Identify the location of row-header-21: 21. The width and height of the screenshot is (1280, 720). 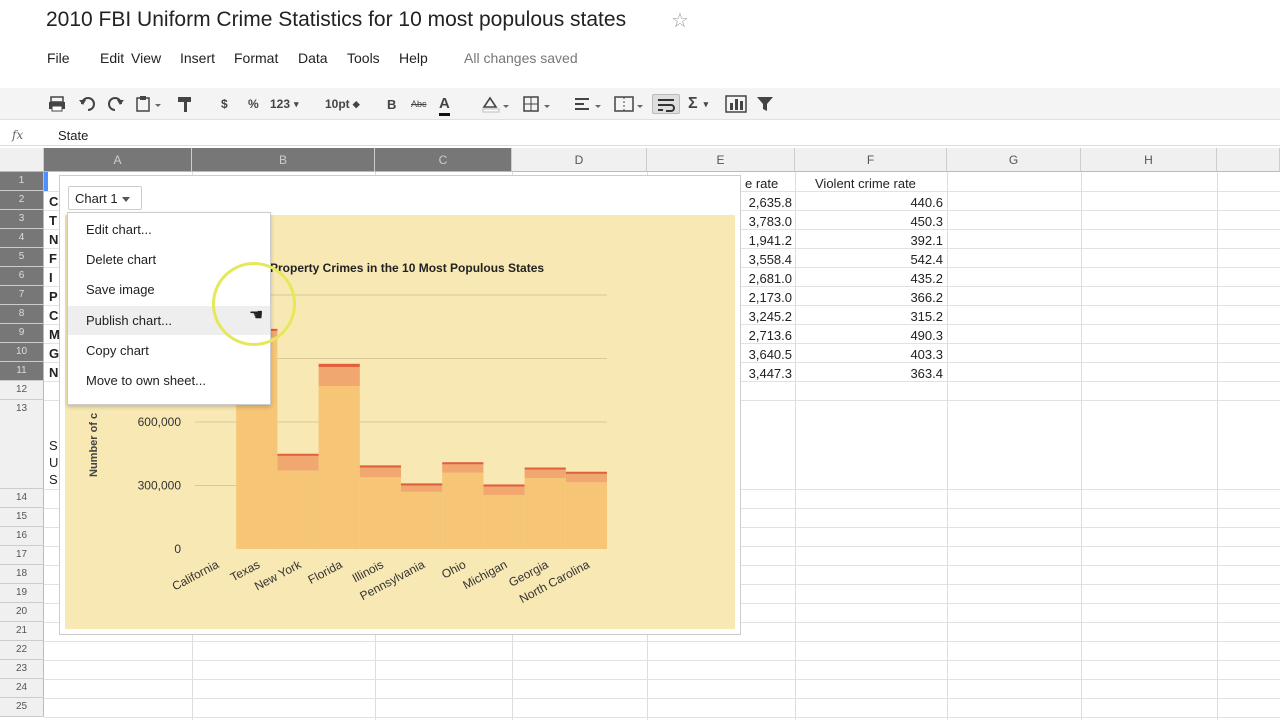
(22, 631).